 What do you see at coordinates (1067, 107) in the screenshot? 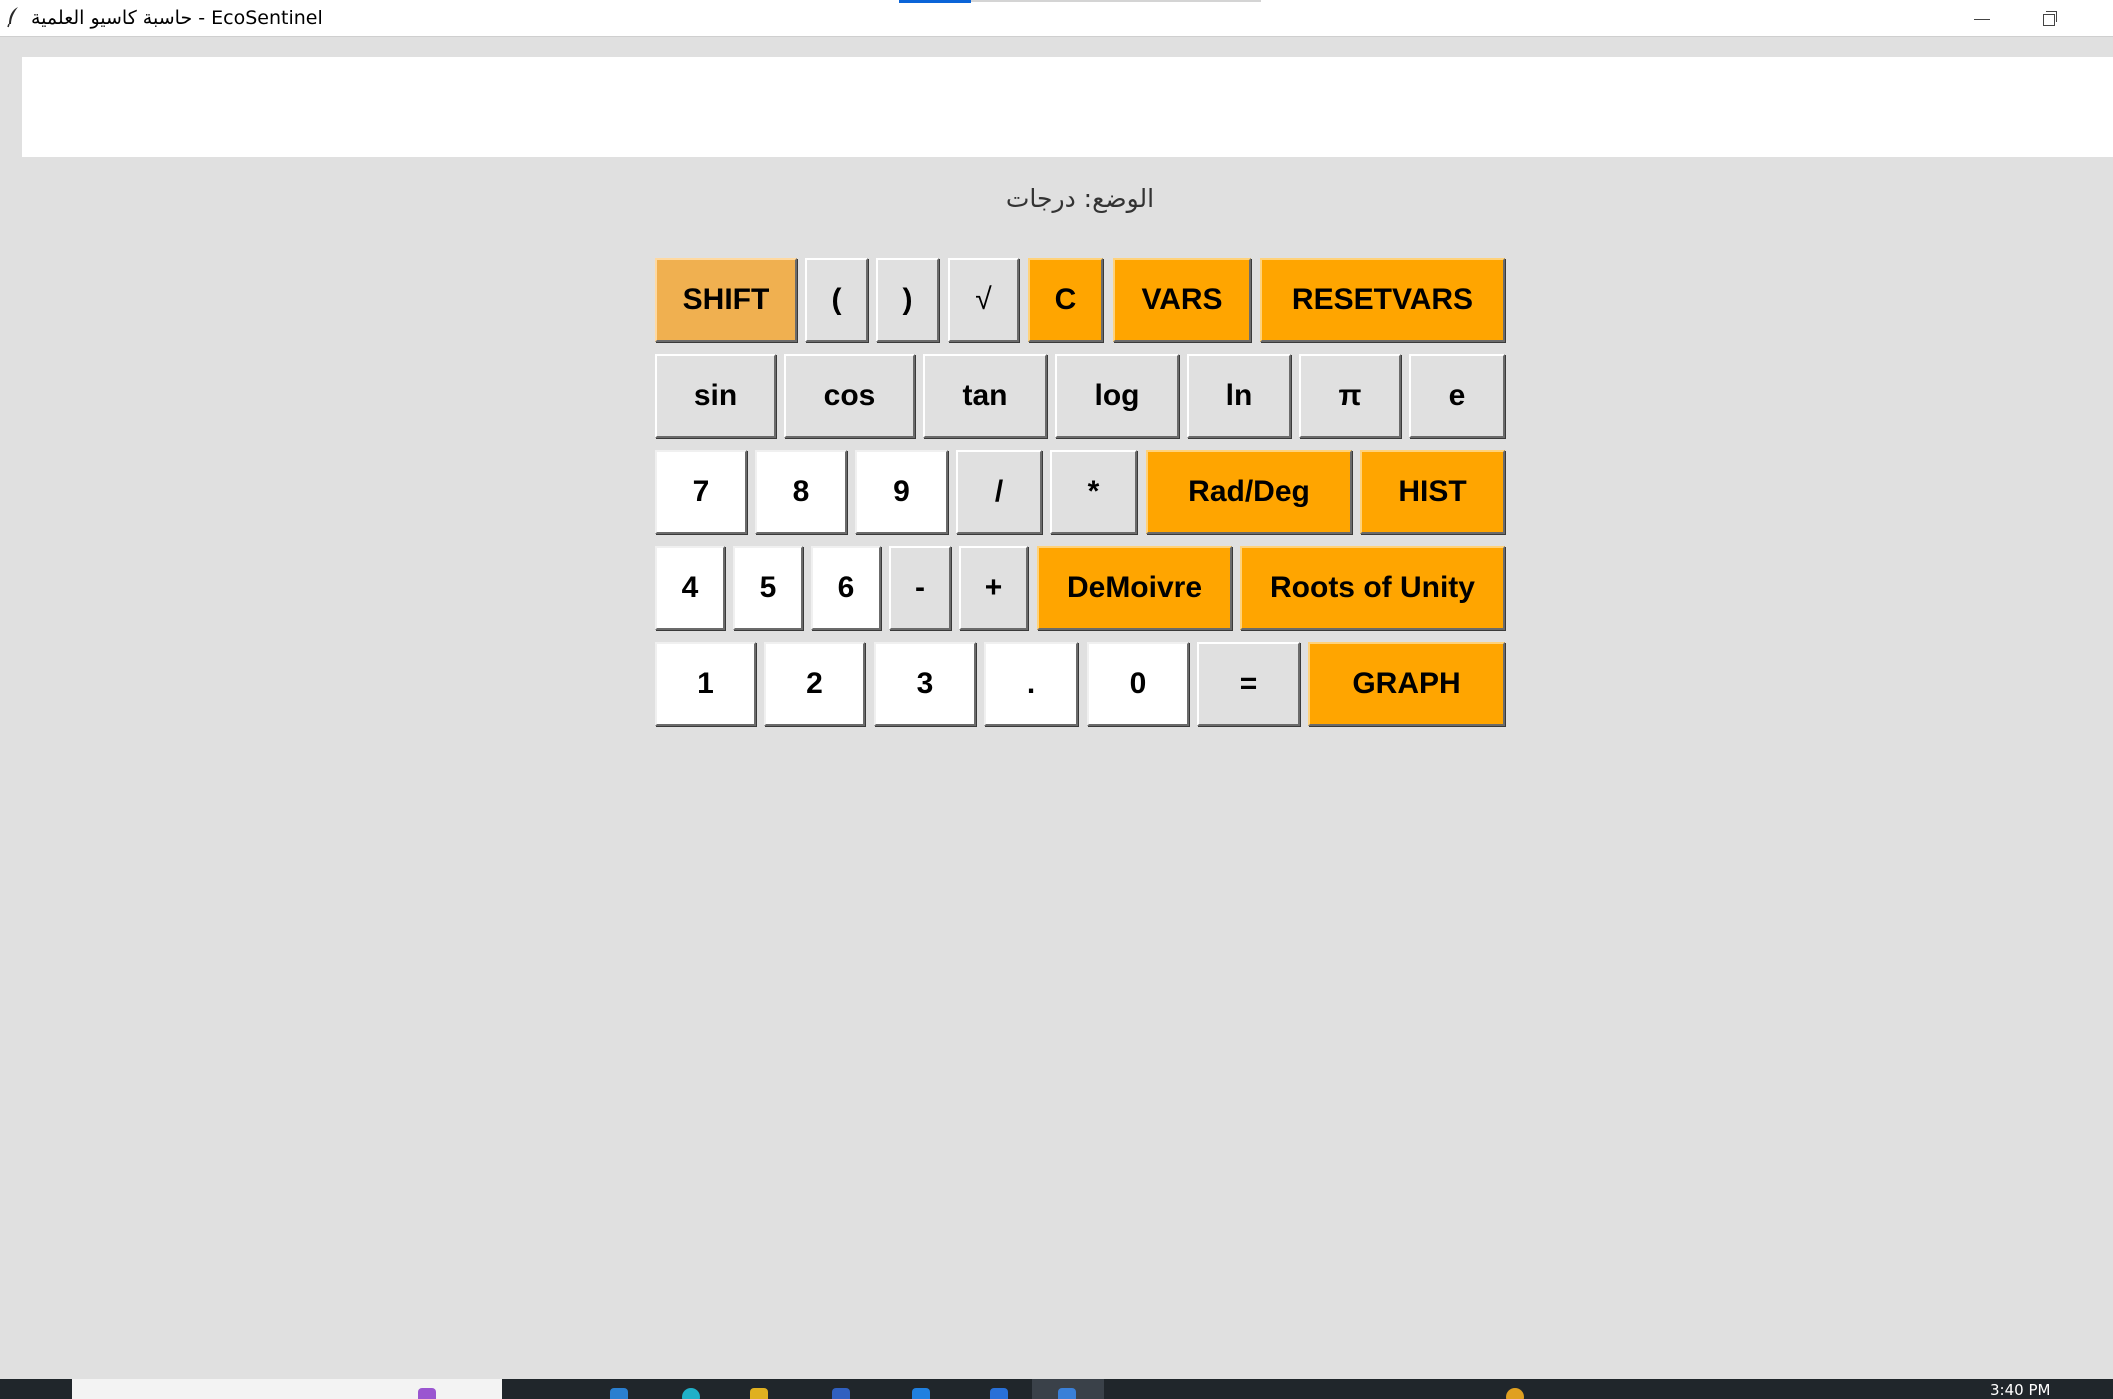
I see `display-field` at bounding box center [1067, 107].